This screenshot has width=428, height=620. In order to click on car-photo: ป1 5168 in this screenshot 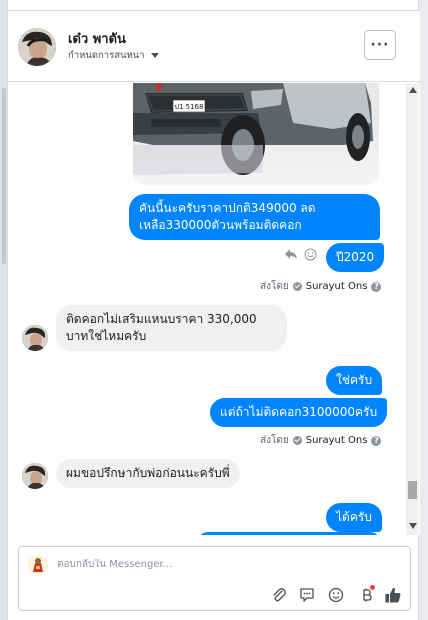, I will do `click(256, 134)`.